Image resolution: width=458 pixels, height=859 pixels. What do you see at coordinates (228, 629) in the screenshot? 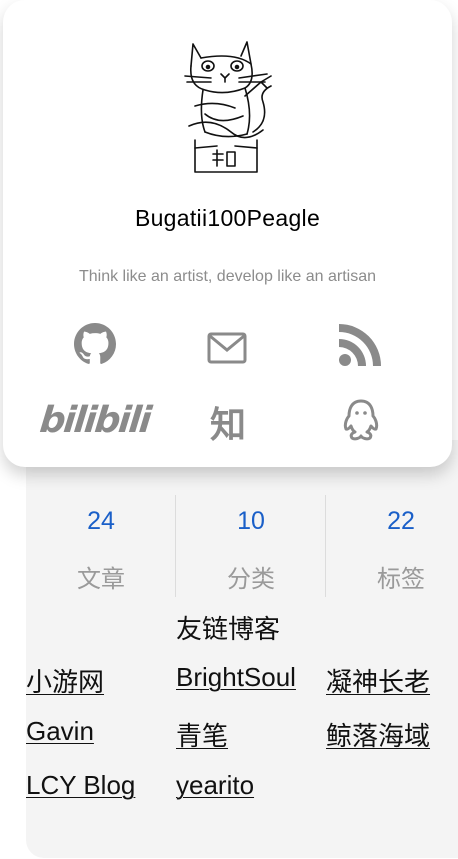
I see `friend-links-title: 友链博客` at bounding box center [228, 629].